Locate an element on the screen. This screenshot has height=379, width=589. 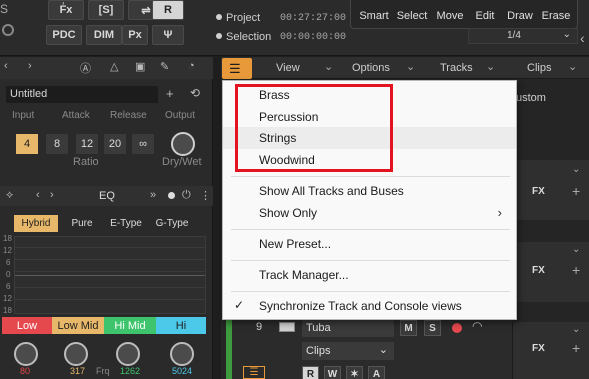
dim-button: DIM is located at coordinates (104, 35).